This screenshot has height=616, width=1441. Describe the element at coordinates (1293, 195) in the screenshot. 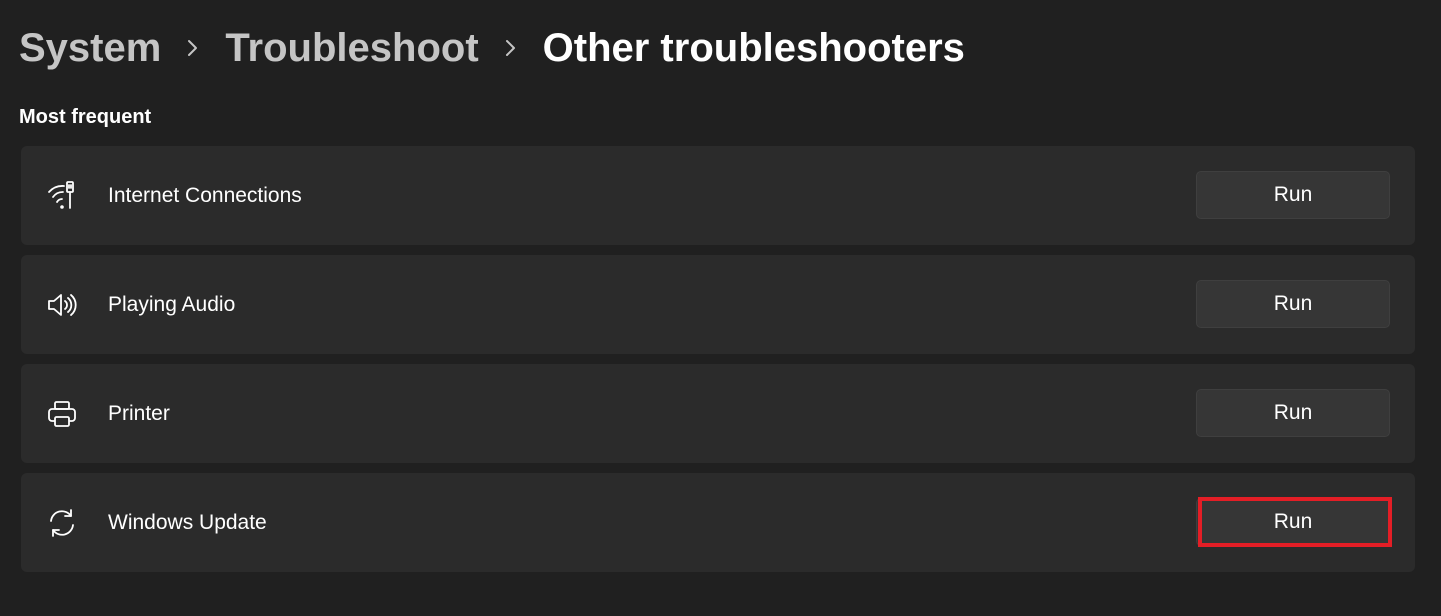

I see `run-button-internet-connections: Run` at that location.